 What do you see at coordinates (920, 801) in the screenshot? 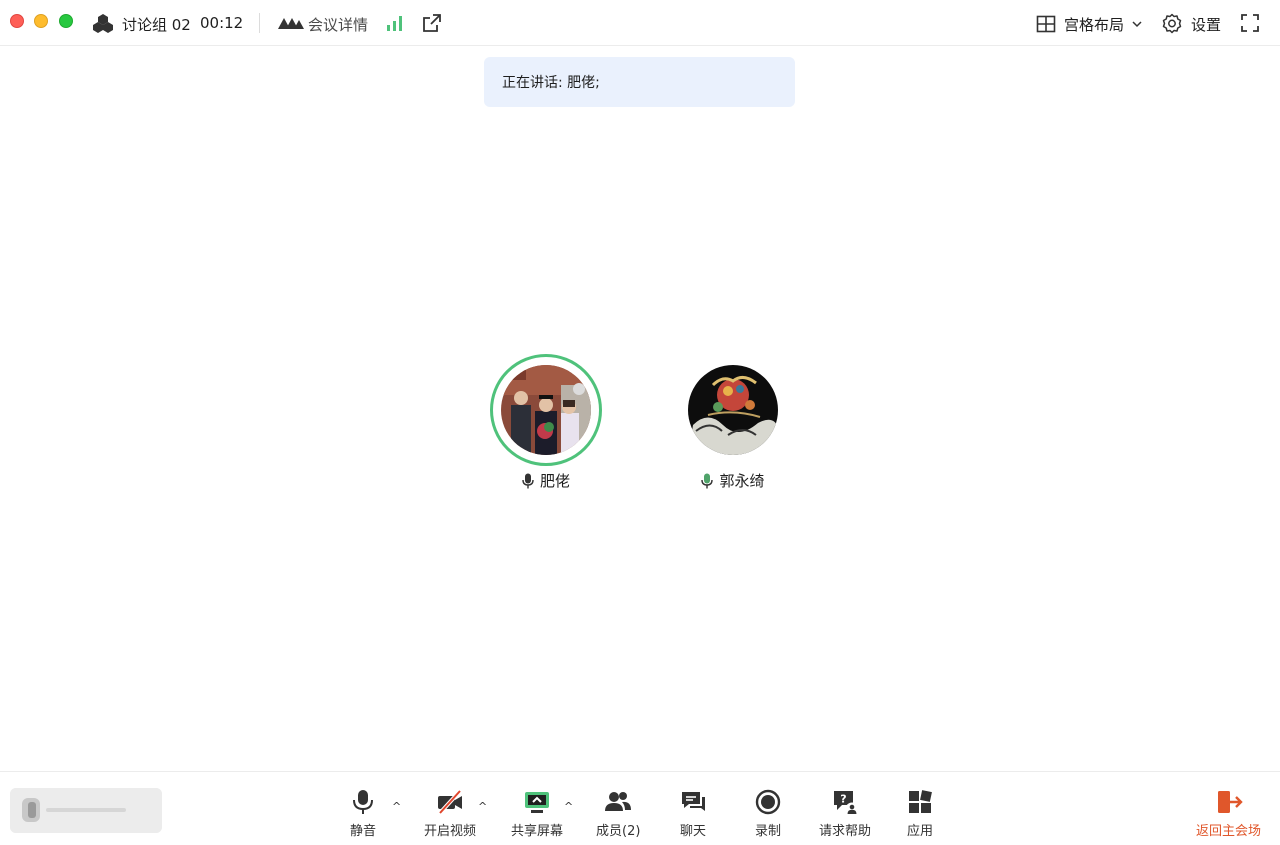
I see `apps-grid-icon` at bounding box center [920, 801].